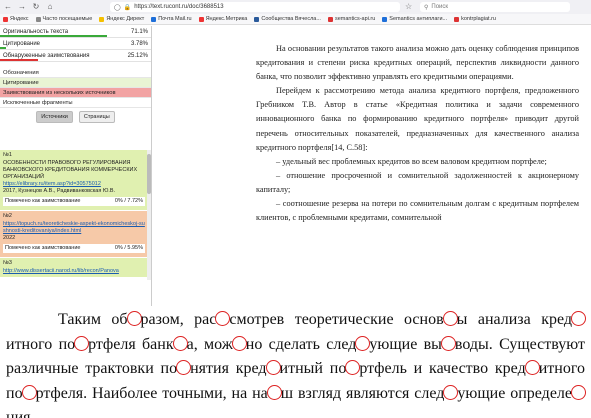 The width and height of the screenshot is (591, 418). Describe the element at coordinates (75, 103) in the screenshot. I see `legend-excluded: Исключенные фрагменты` at that location.